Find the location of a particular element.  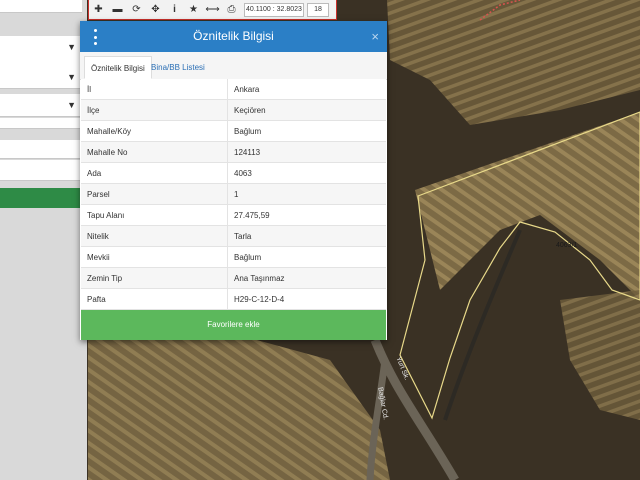

table-row: Mevkii Bağlum is located at coordinates (233, 257).